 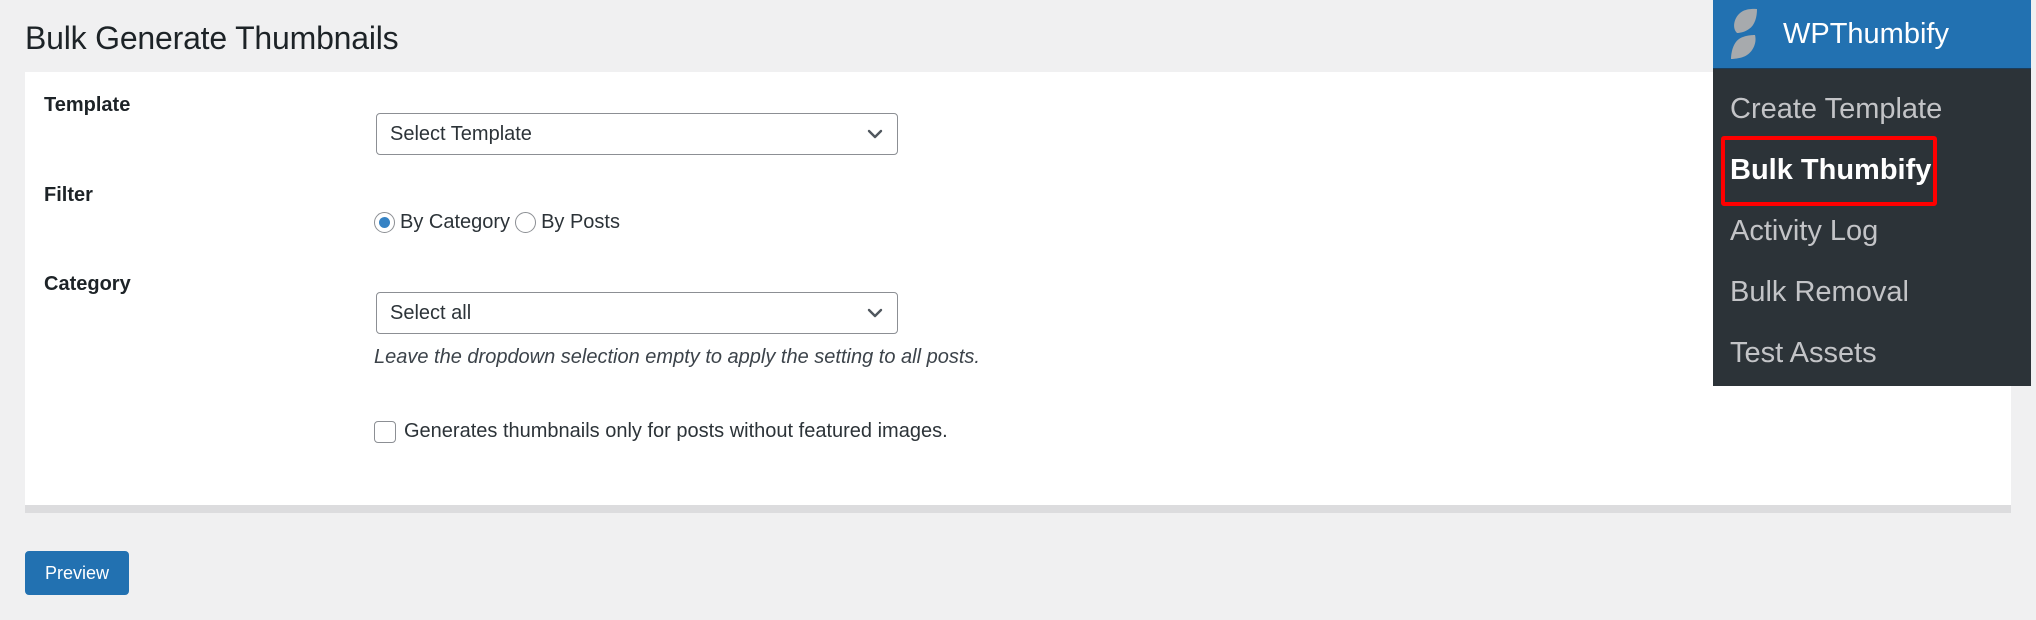 I want to click on category-select-value: Select all, so click(x=431, y=312).